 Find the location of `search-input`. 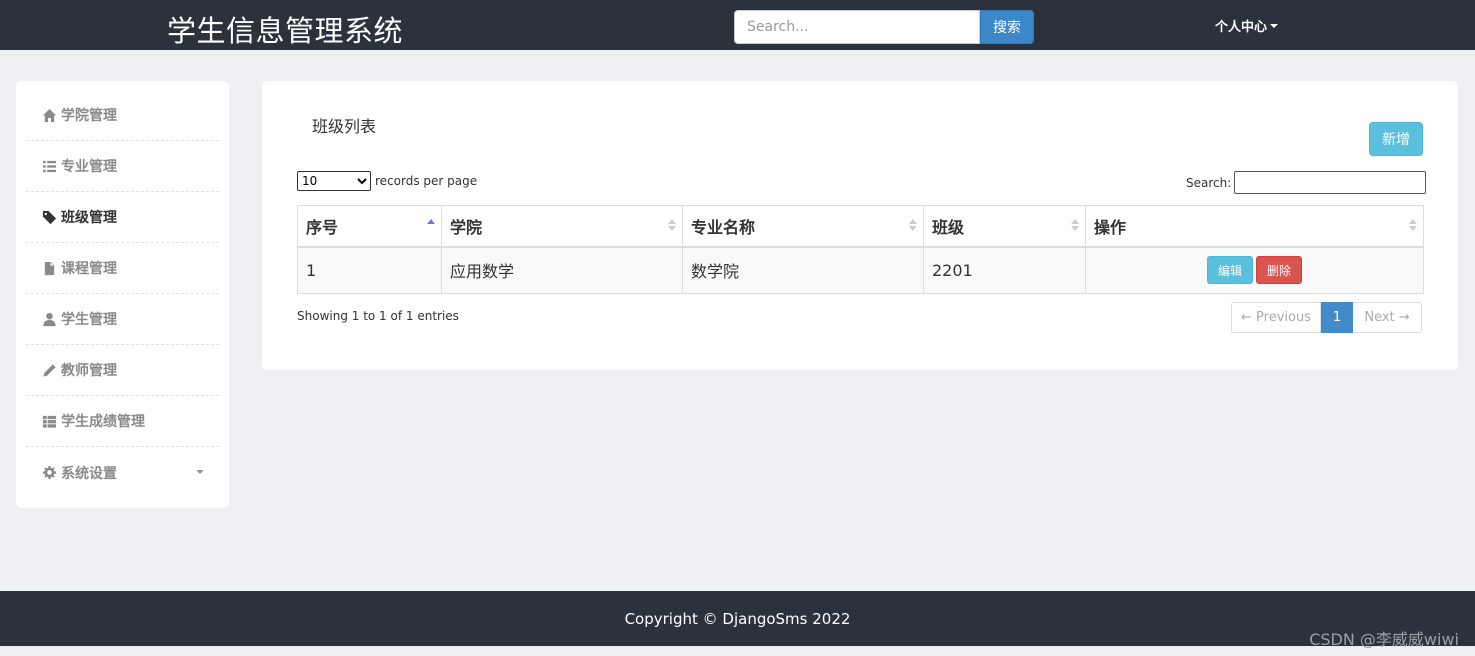

search-input is located at coordinates (857, 27).